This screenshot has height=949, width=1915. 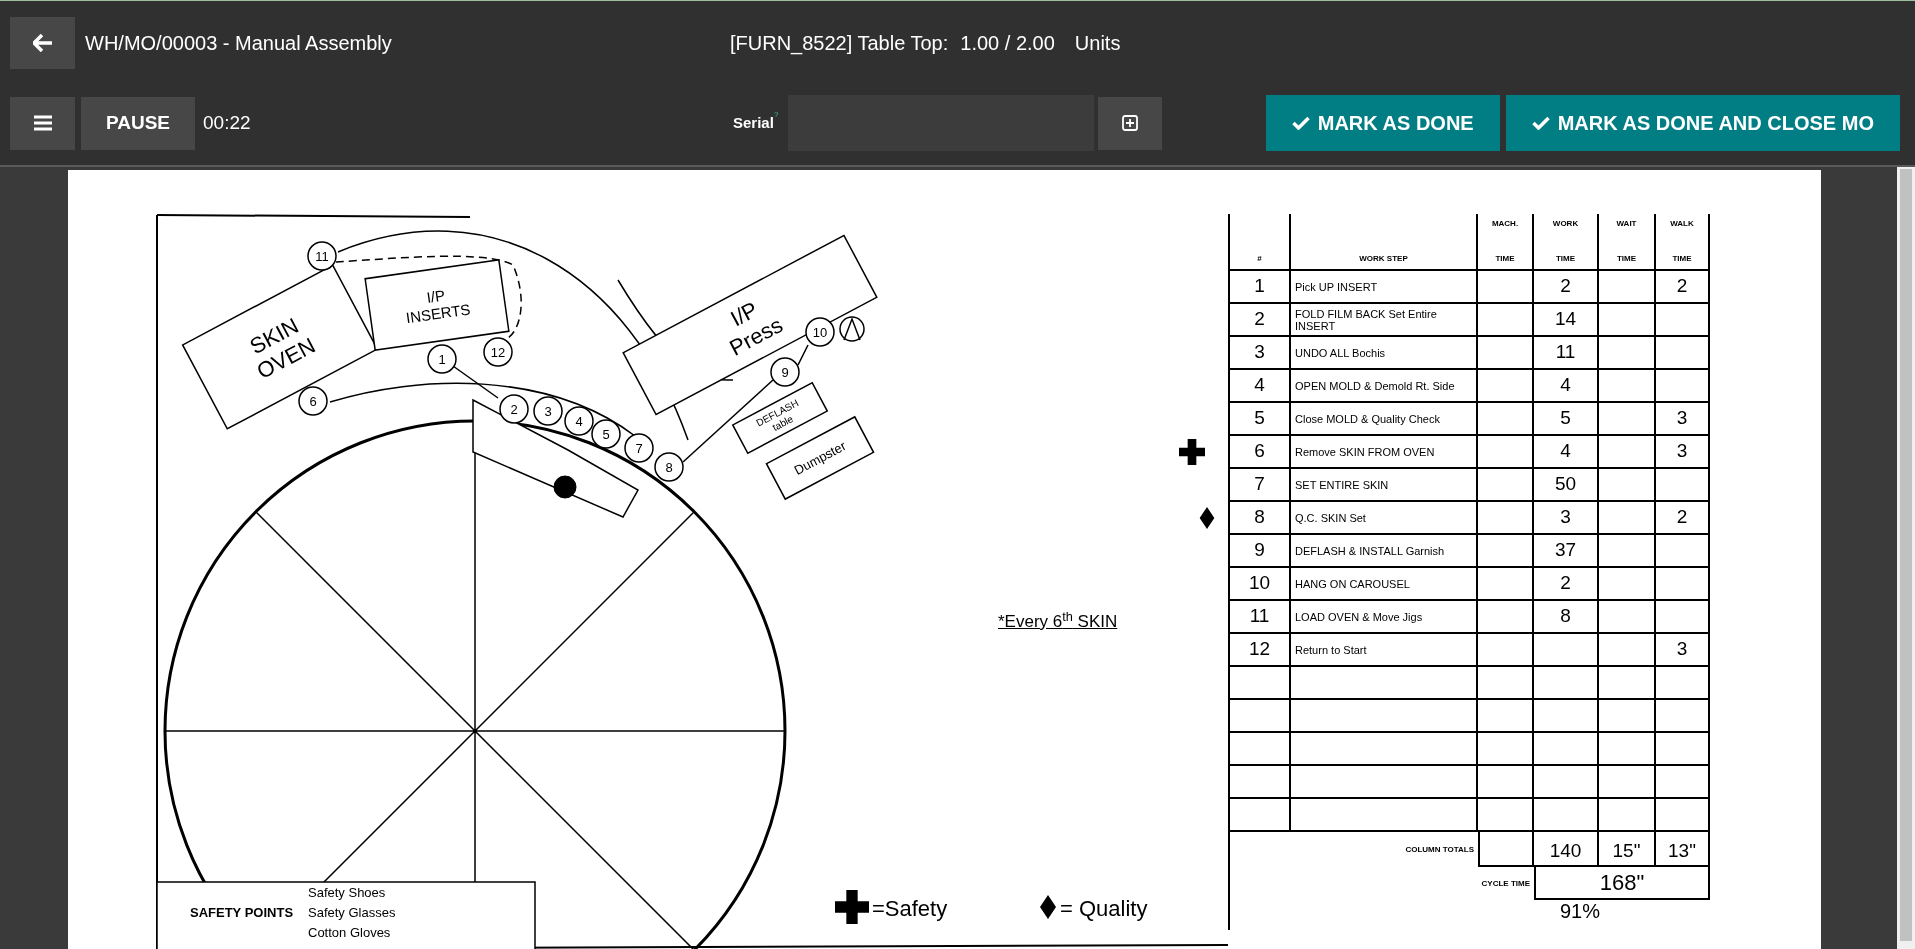 What do you see at coordinates (1384, 551) in the screenshot?
I see `work-step-cell: DEFLASH & INSTALL Garnish` at bounding box center [1384, 551].